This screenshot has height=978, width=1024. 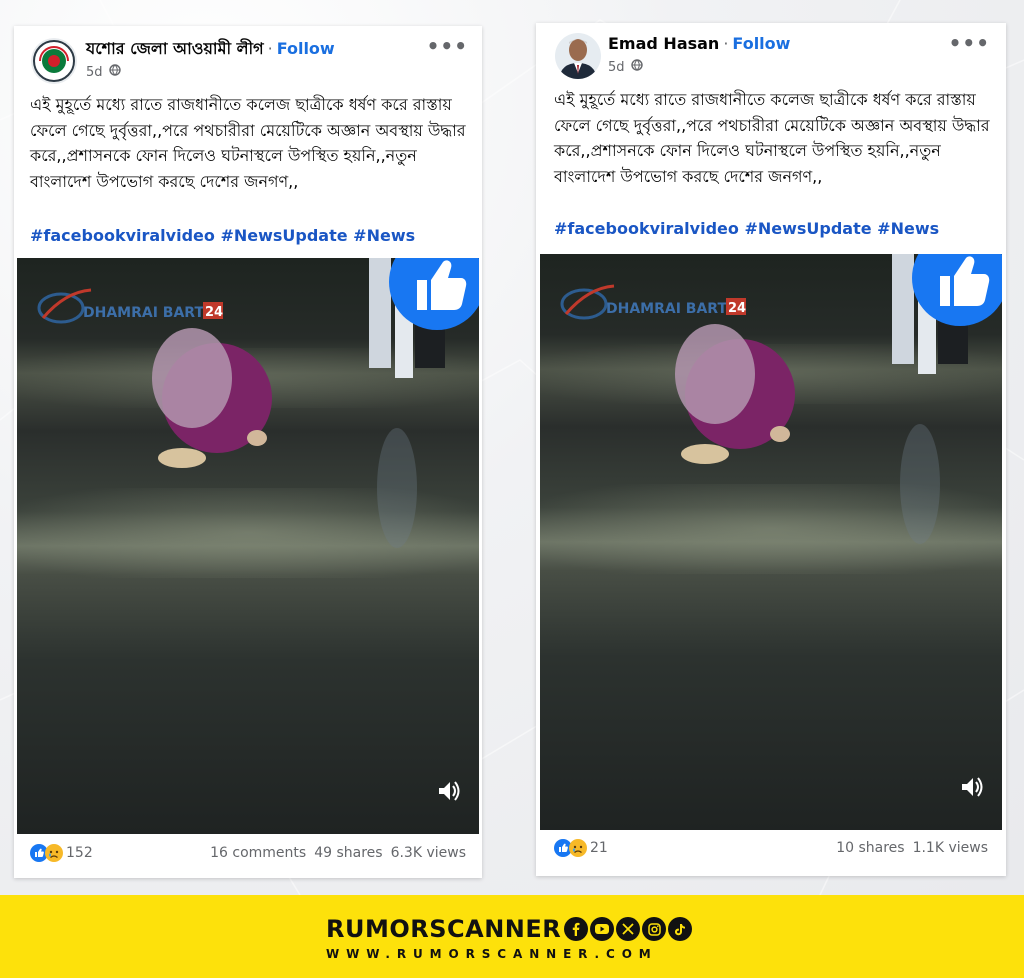 I want to click on reactions: 21, so click(x=581, y=848).